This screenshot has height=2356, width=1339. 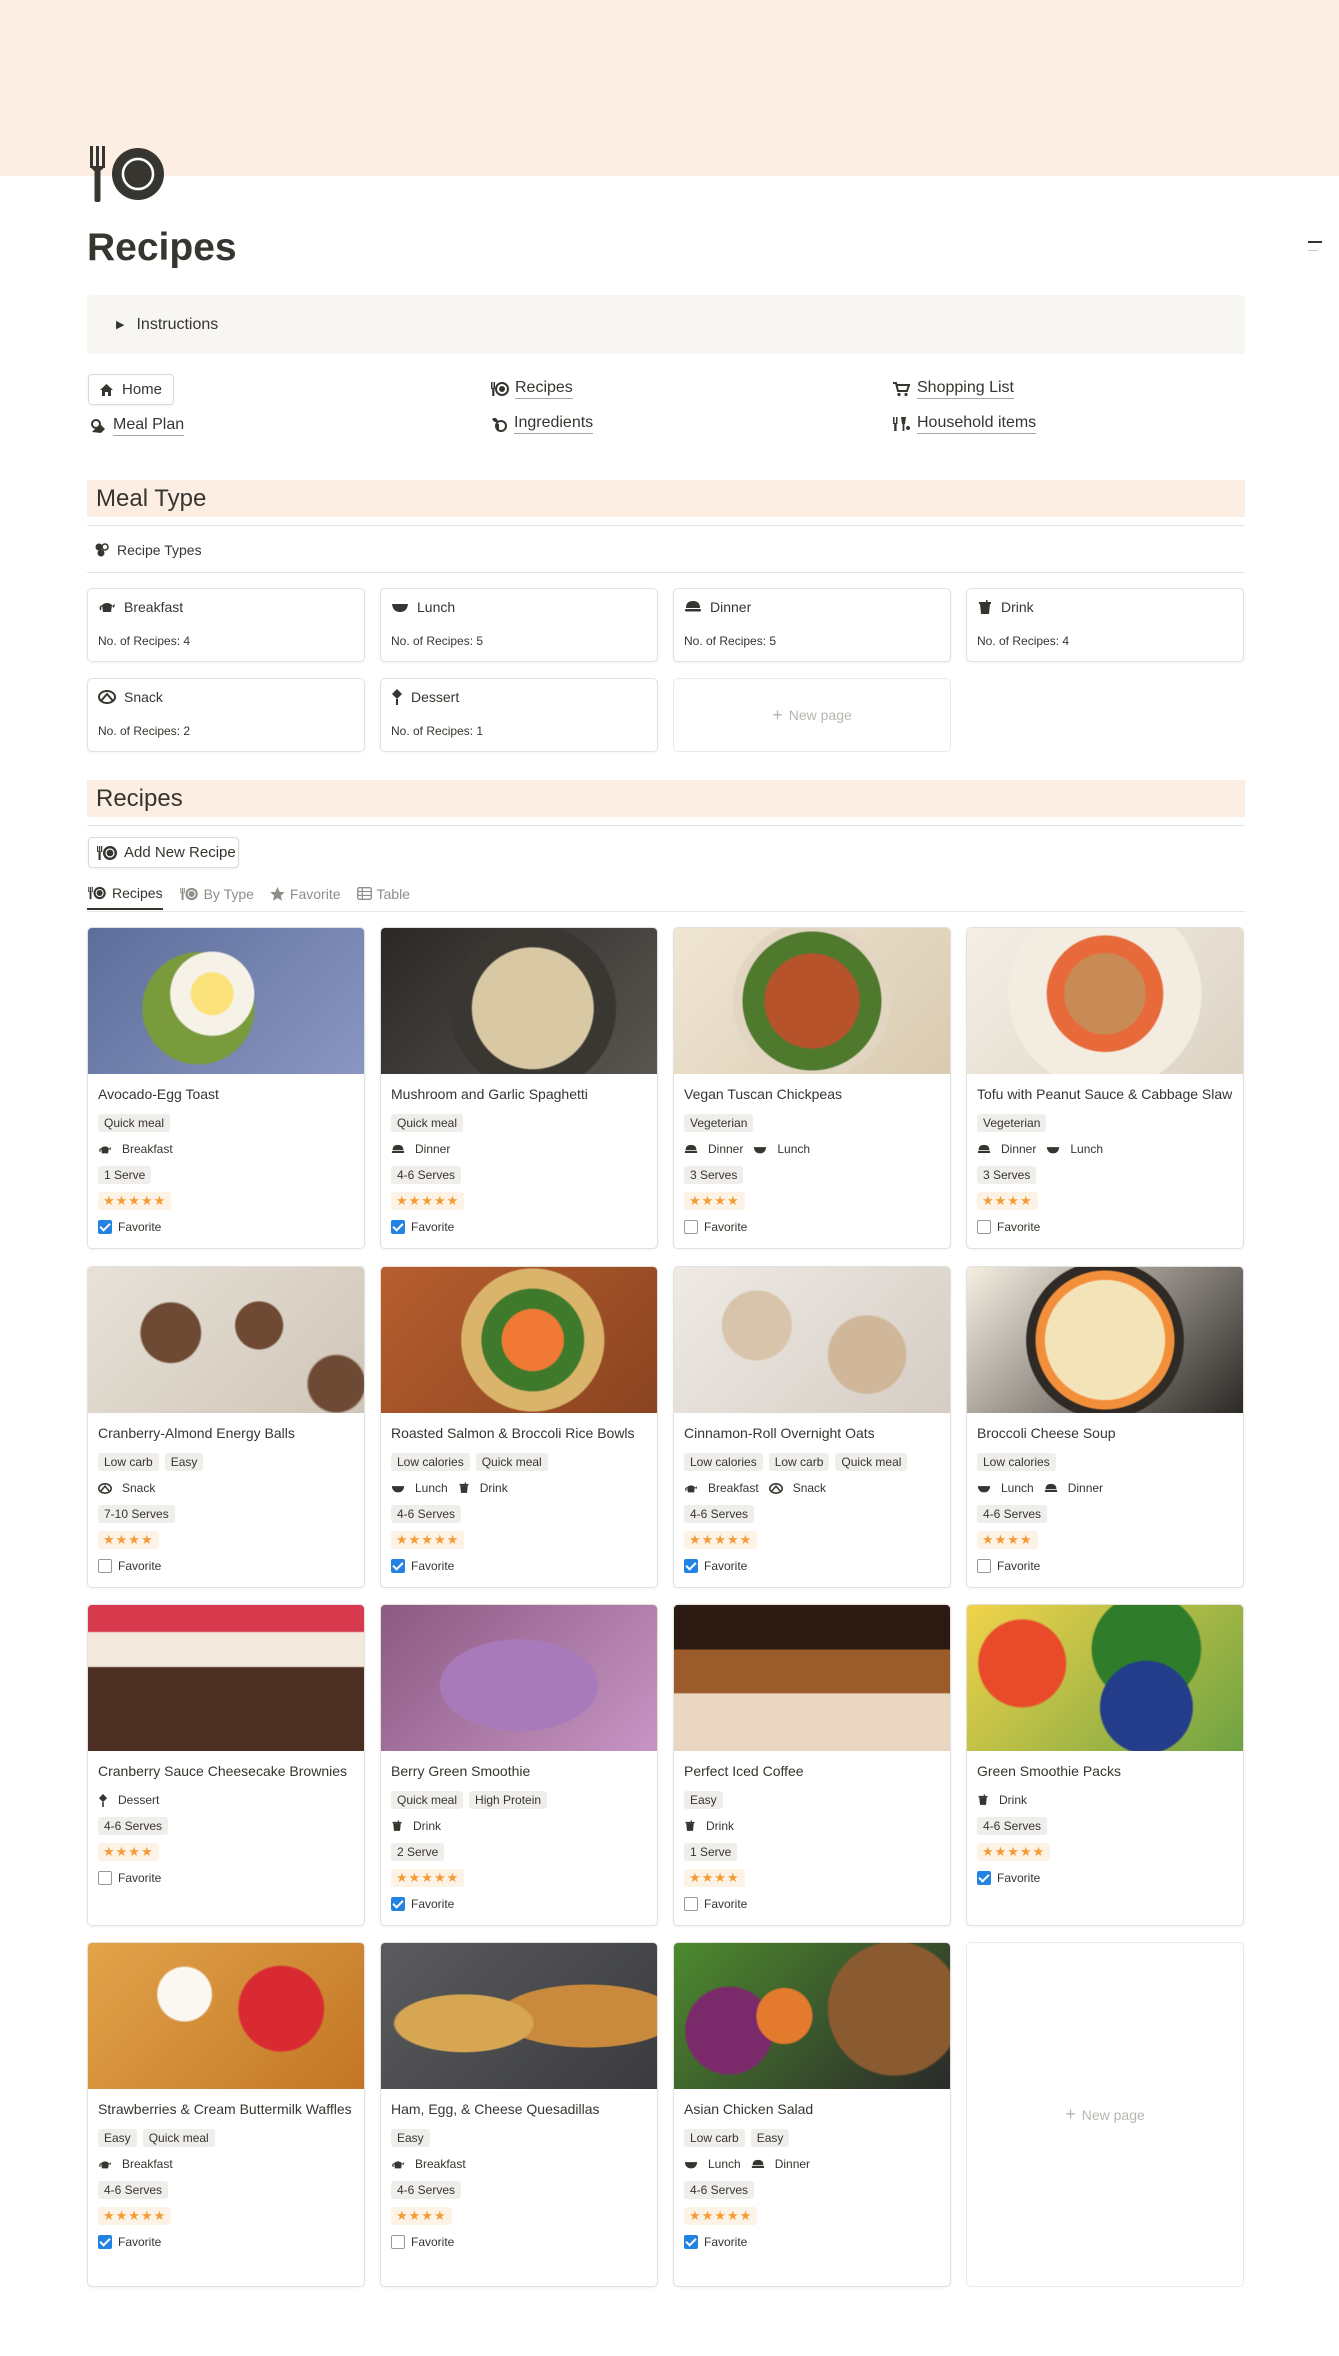 What do you see at coordinates (519, 1001) in the screenshot?
I see `recipe-photo` at bounding box center [519, 1001].